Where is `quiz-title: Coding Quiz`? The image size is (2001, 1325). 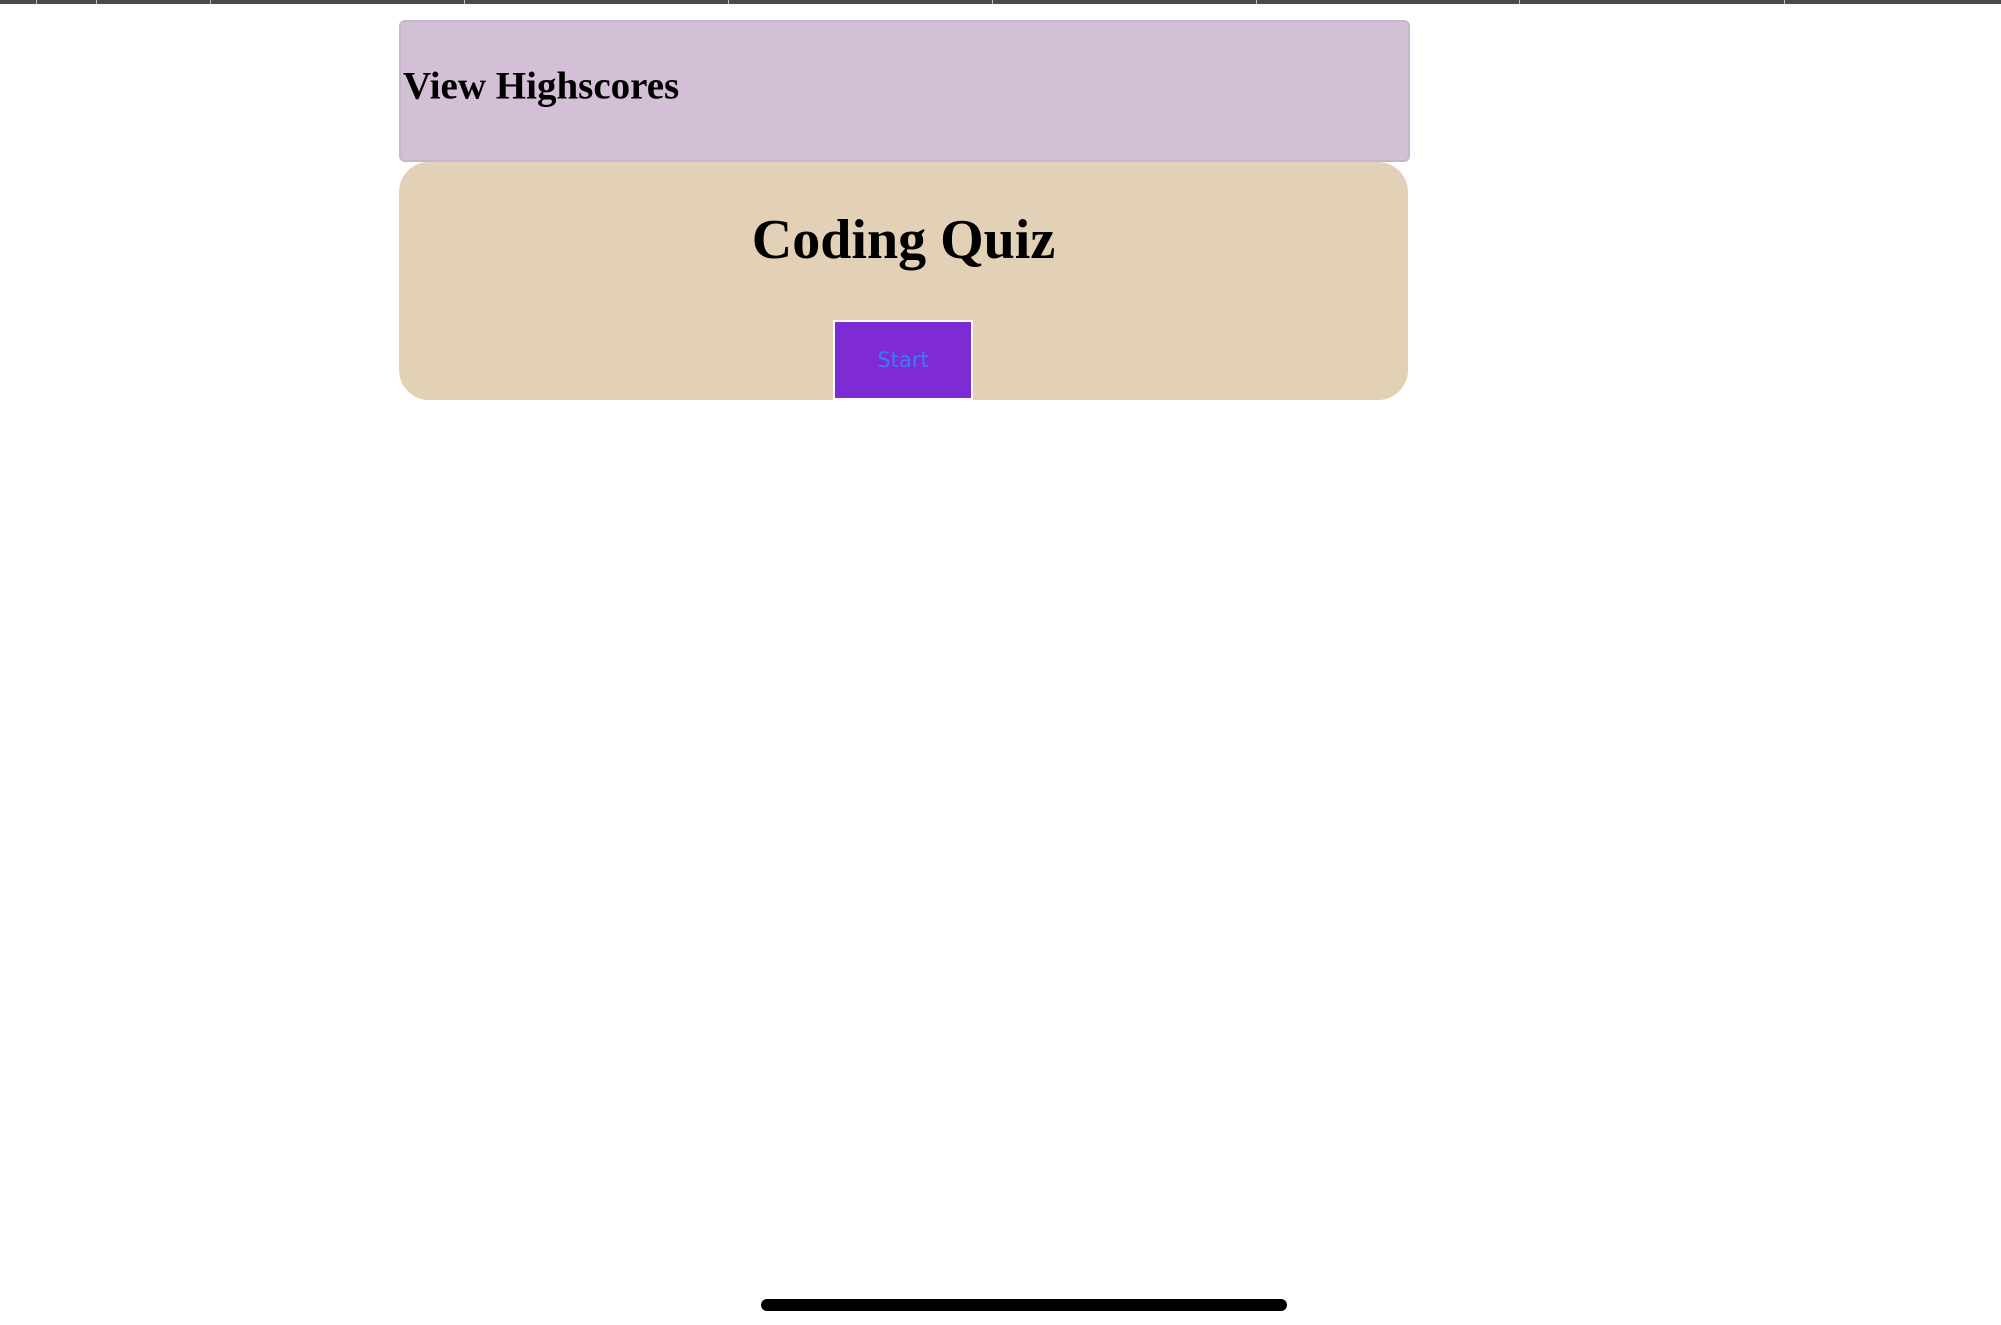
quiz-title: Coding Quiz is located at coordinates (903, 240).